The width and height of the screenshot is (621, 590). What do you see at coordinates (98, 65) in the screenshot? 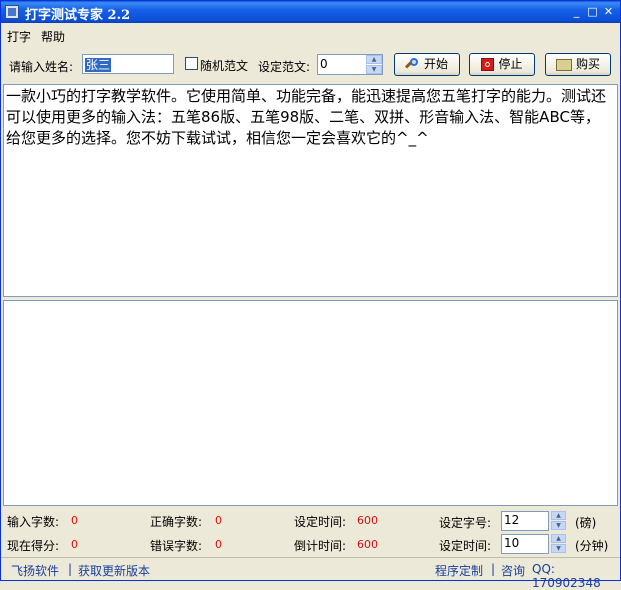
I see `name-value: 张三` at bounding box center [98, 65].